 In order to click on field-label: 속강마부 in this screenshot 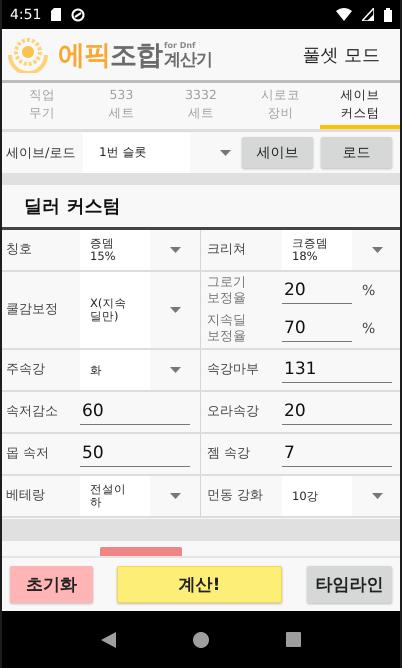, I will do `click(233, 370)`.